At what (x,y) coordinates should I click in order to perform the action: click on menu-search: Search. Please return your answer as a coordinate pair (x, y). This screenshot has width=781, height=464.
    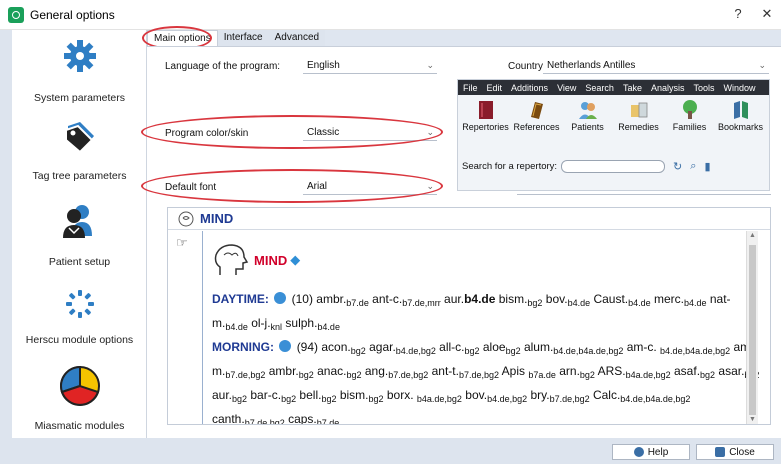
    Looking at the image, I should click on (599, 87).